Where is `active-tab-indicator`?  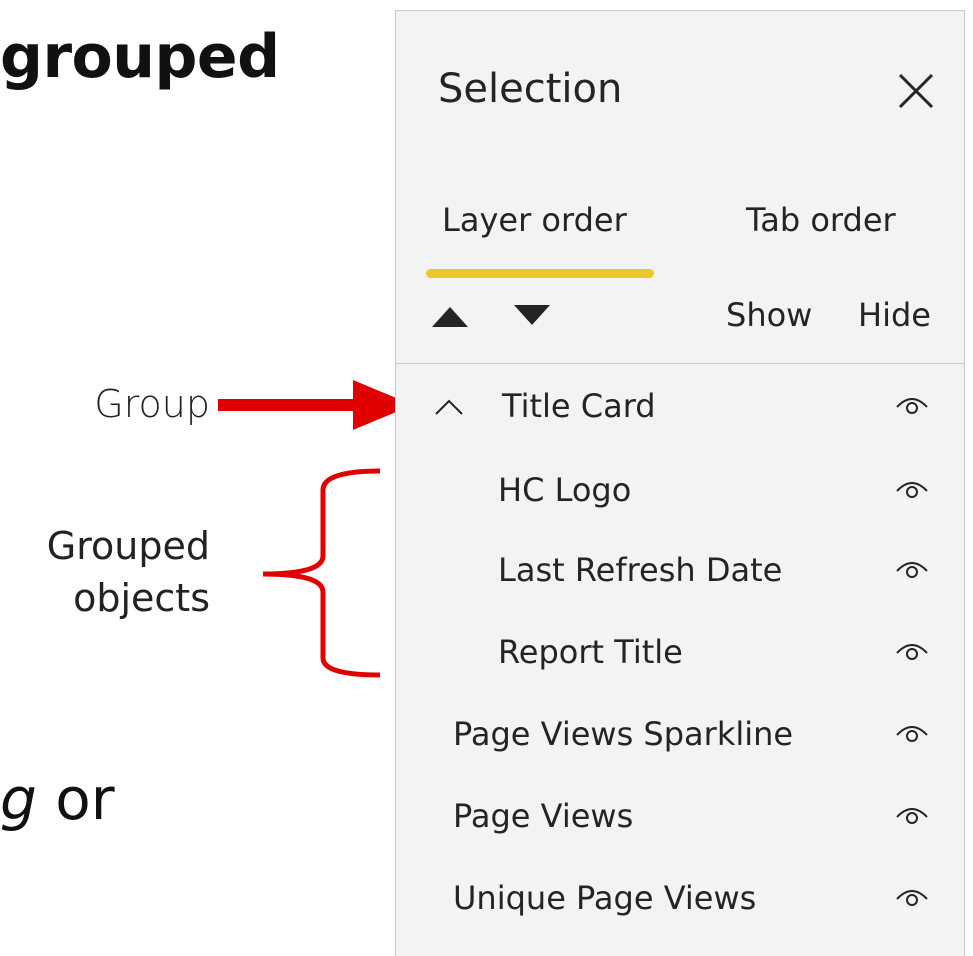 active-tab-indicator is located at coordinates (540, 273).